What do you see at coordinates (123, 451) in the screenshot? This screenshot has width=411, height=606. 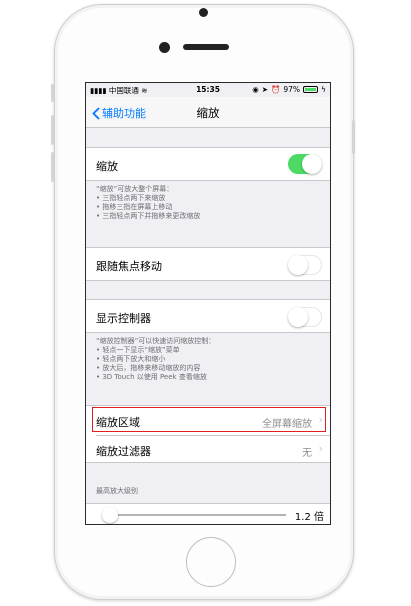 I see `zoom-filter-label: 缩放过滤器` at bounding box center [123, 451].